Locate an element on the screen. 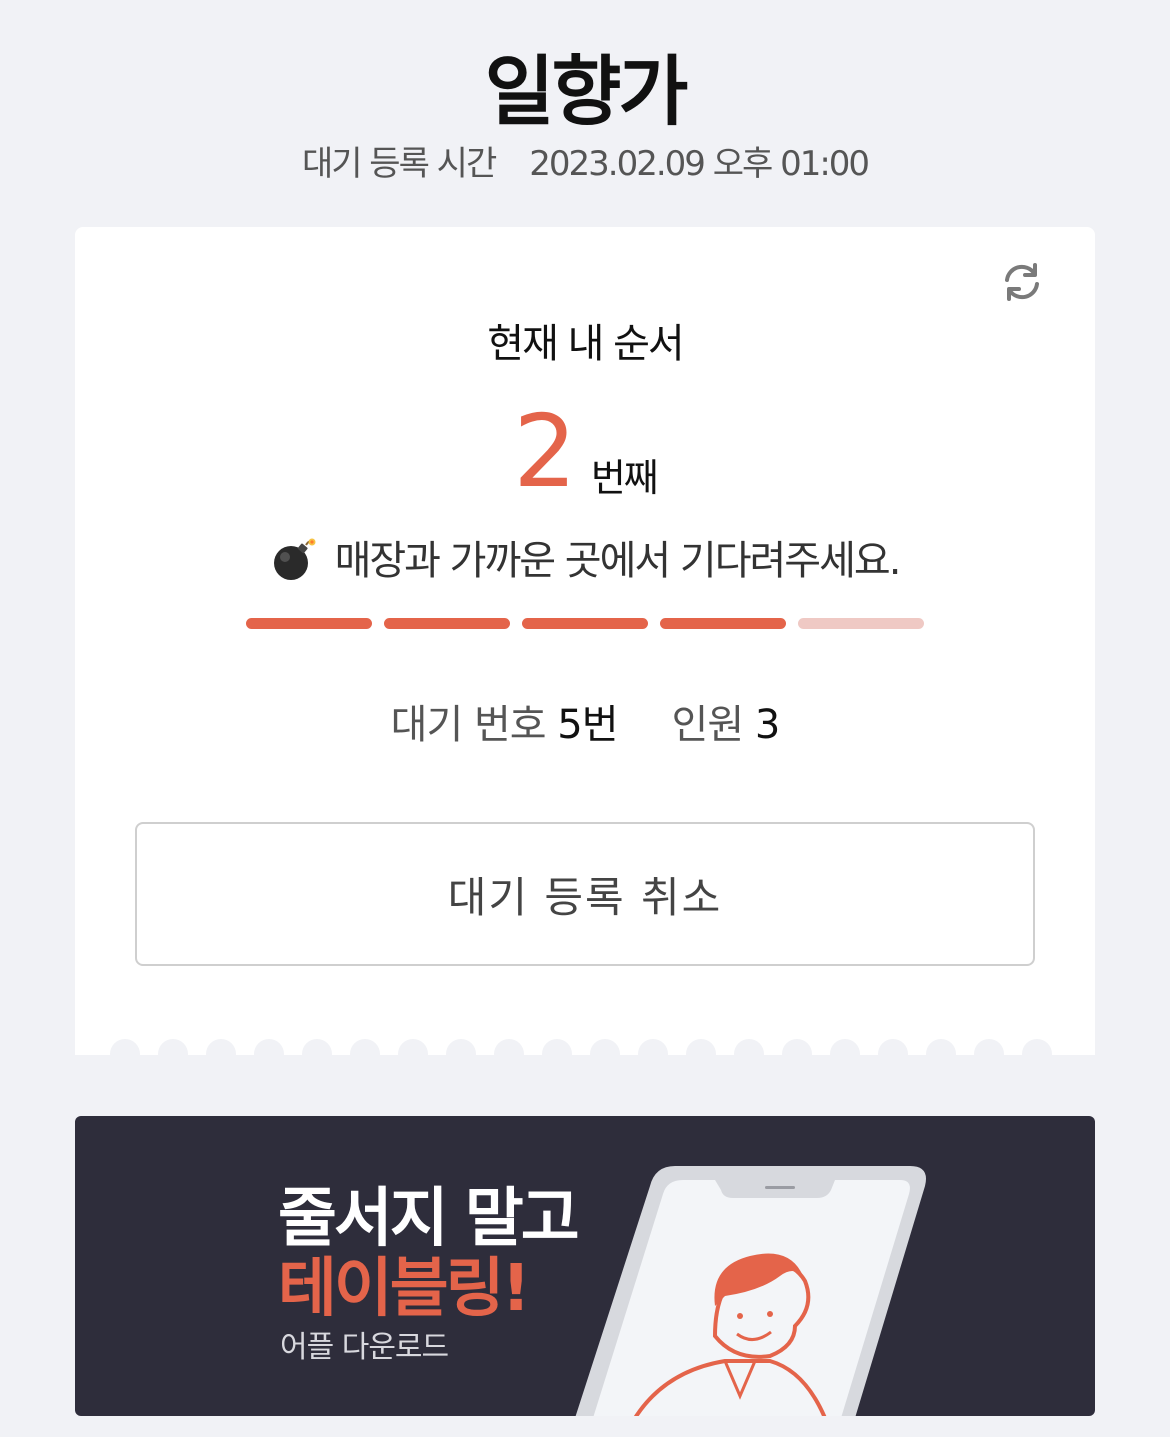 The width and height of the screenshot is (1170, 1437). phone-illustration-icon is located at coordinates (750, 1291).